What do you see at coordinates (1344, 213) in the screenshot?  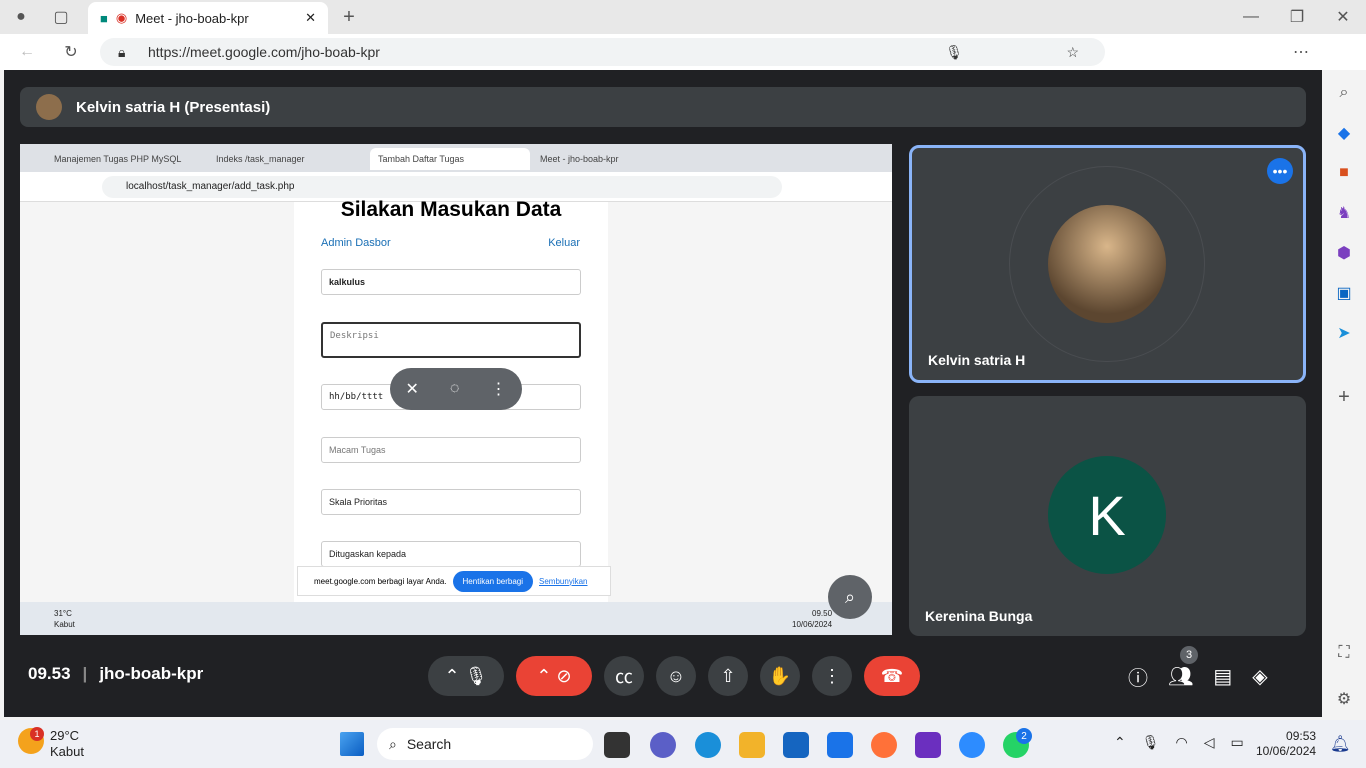 I see `games-icon: ♞` at bounding box center [1344, 213].